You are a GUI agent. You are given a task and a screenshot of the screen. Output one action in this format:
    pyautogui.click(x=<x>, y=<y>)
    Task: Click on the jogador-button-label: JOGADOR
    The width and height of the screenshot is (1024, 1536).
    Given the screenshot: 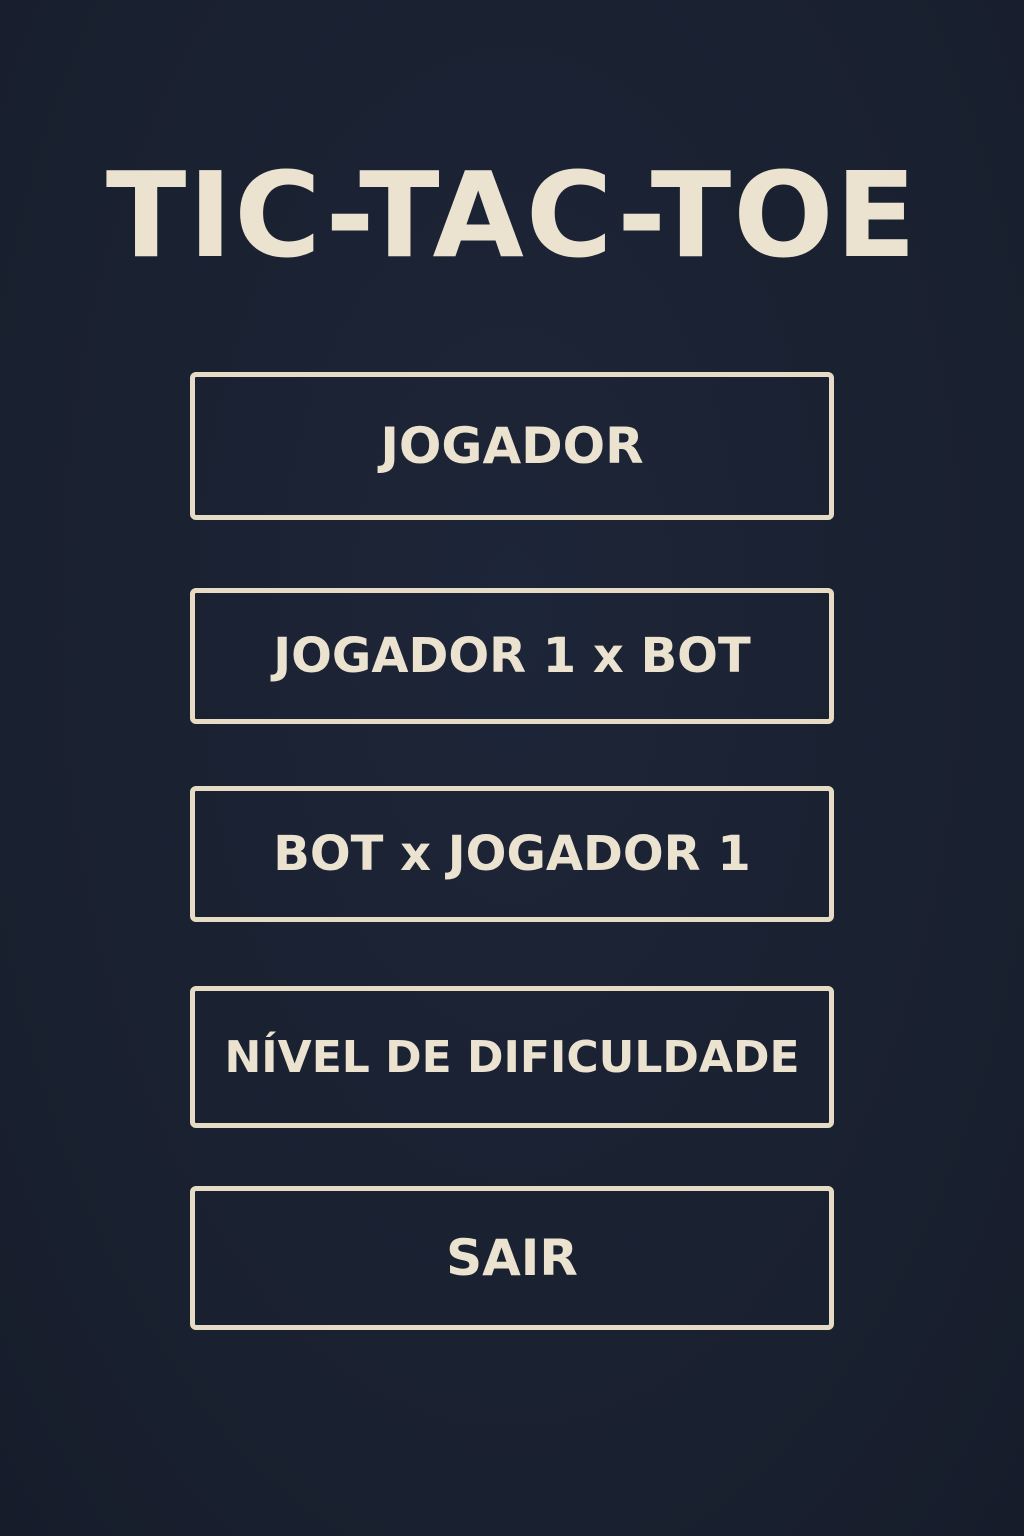 What is the action you would take?
    pyautogui.click(x=512, y=446)
    